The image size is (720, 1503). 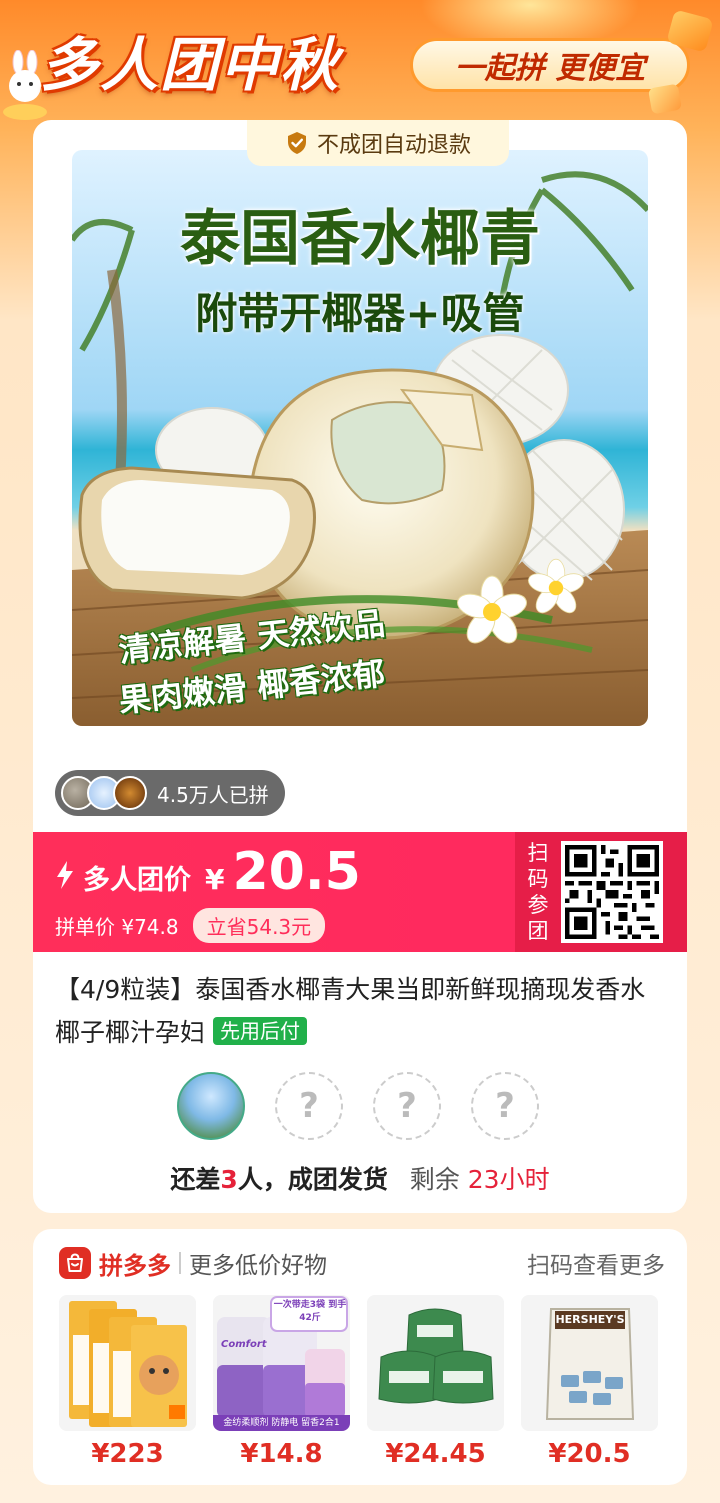 What do you see at coordinates (435, 1454) in the screenshot?
I see `product-price: ¥24.45` at bounding box center [435, 1454].